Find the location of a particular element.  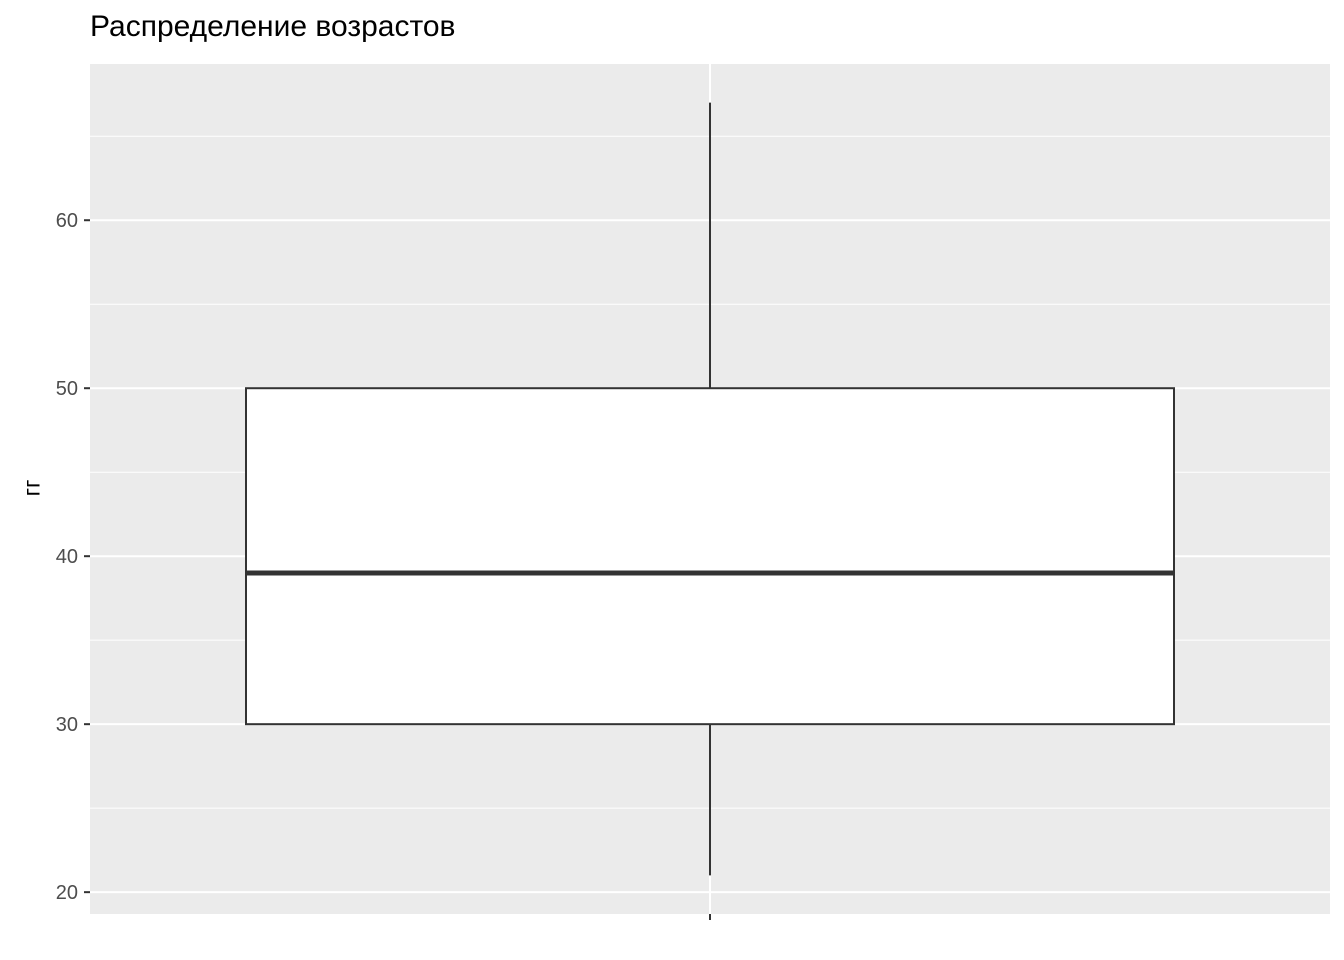

y-axis-ticks: 20 30 40 50 60 is located at coordinates (73, 557).